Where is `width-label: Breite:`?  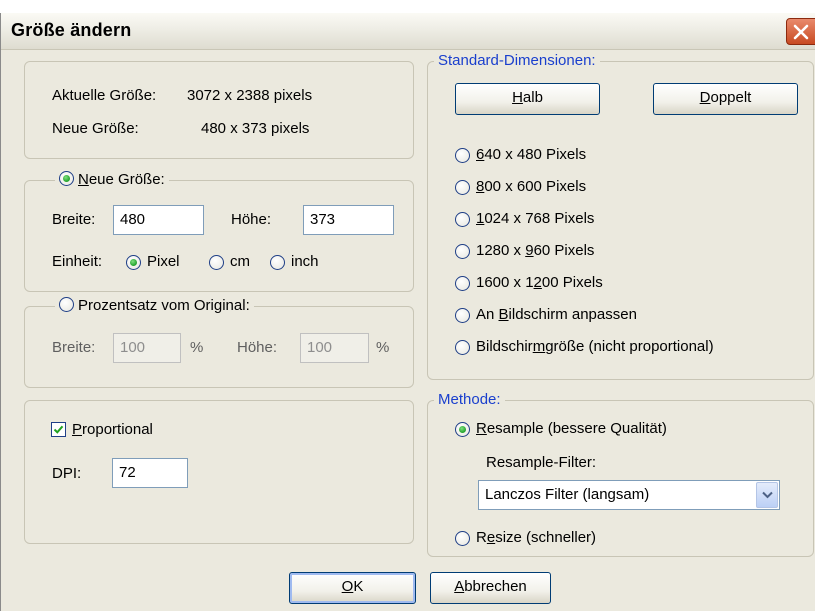 width-label: Breite: is located at coordinates (74, 219).